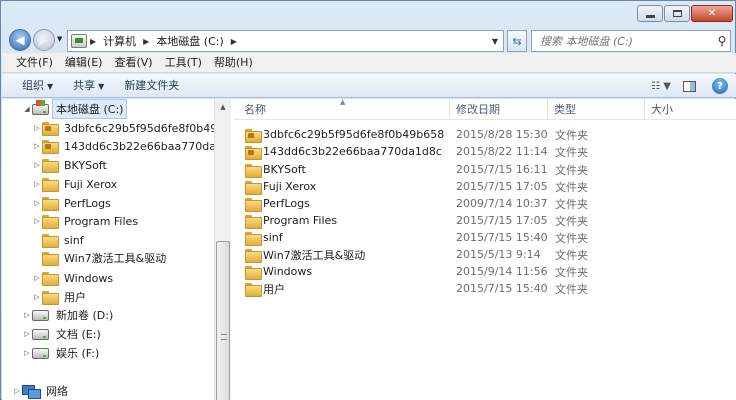  Describe the element at coordinates (650, 13) in the screenshot. I see `minimize-button` at that location.